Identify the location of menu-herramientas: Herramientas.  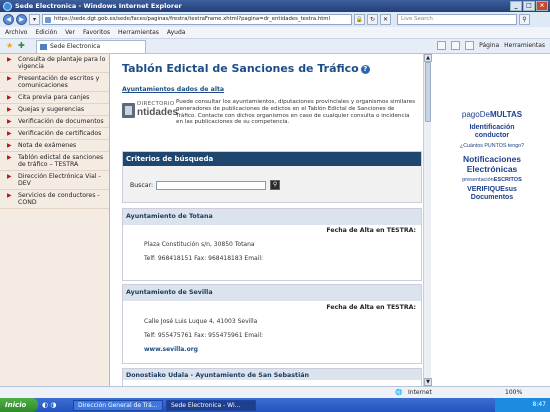
(138, 32).